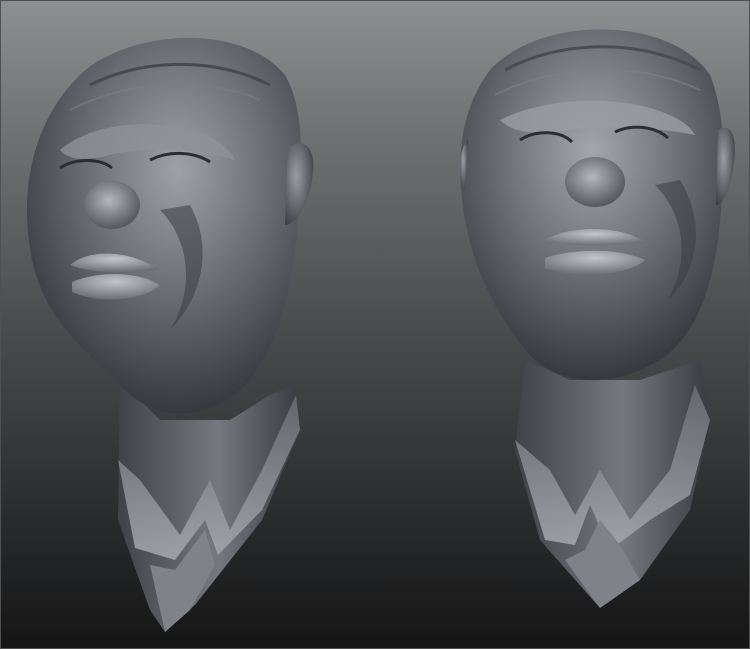 The height and width of the screenshot is (649, 750). What do you see at coordinates (725, 166) in the screenshot?
I see `right-ear` at bounding box center [725, 166].